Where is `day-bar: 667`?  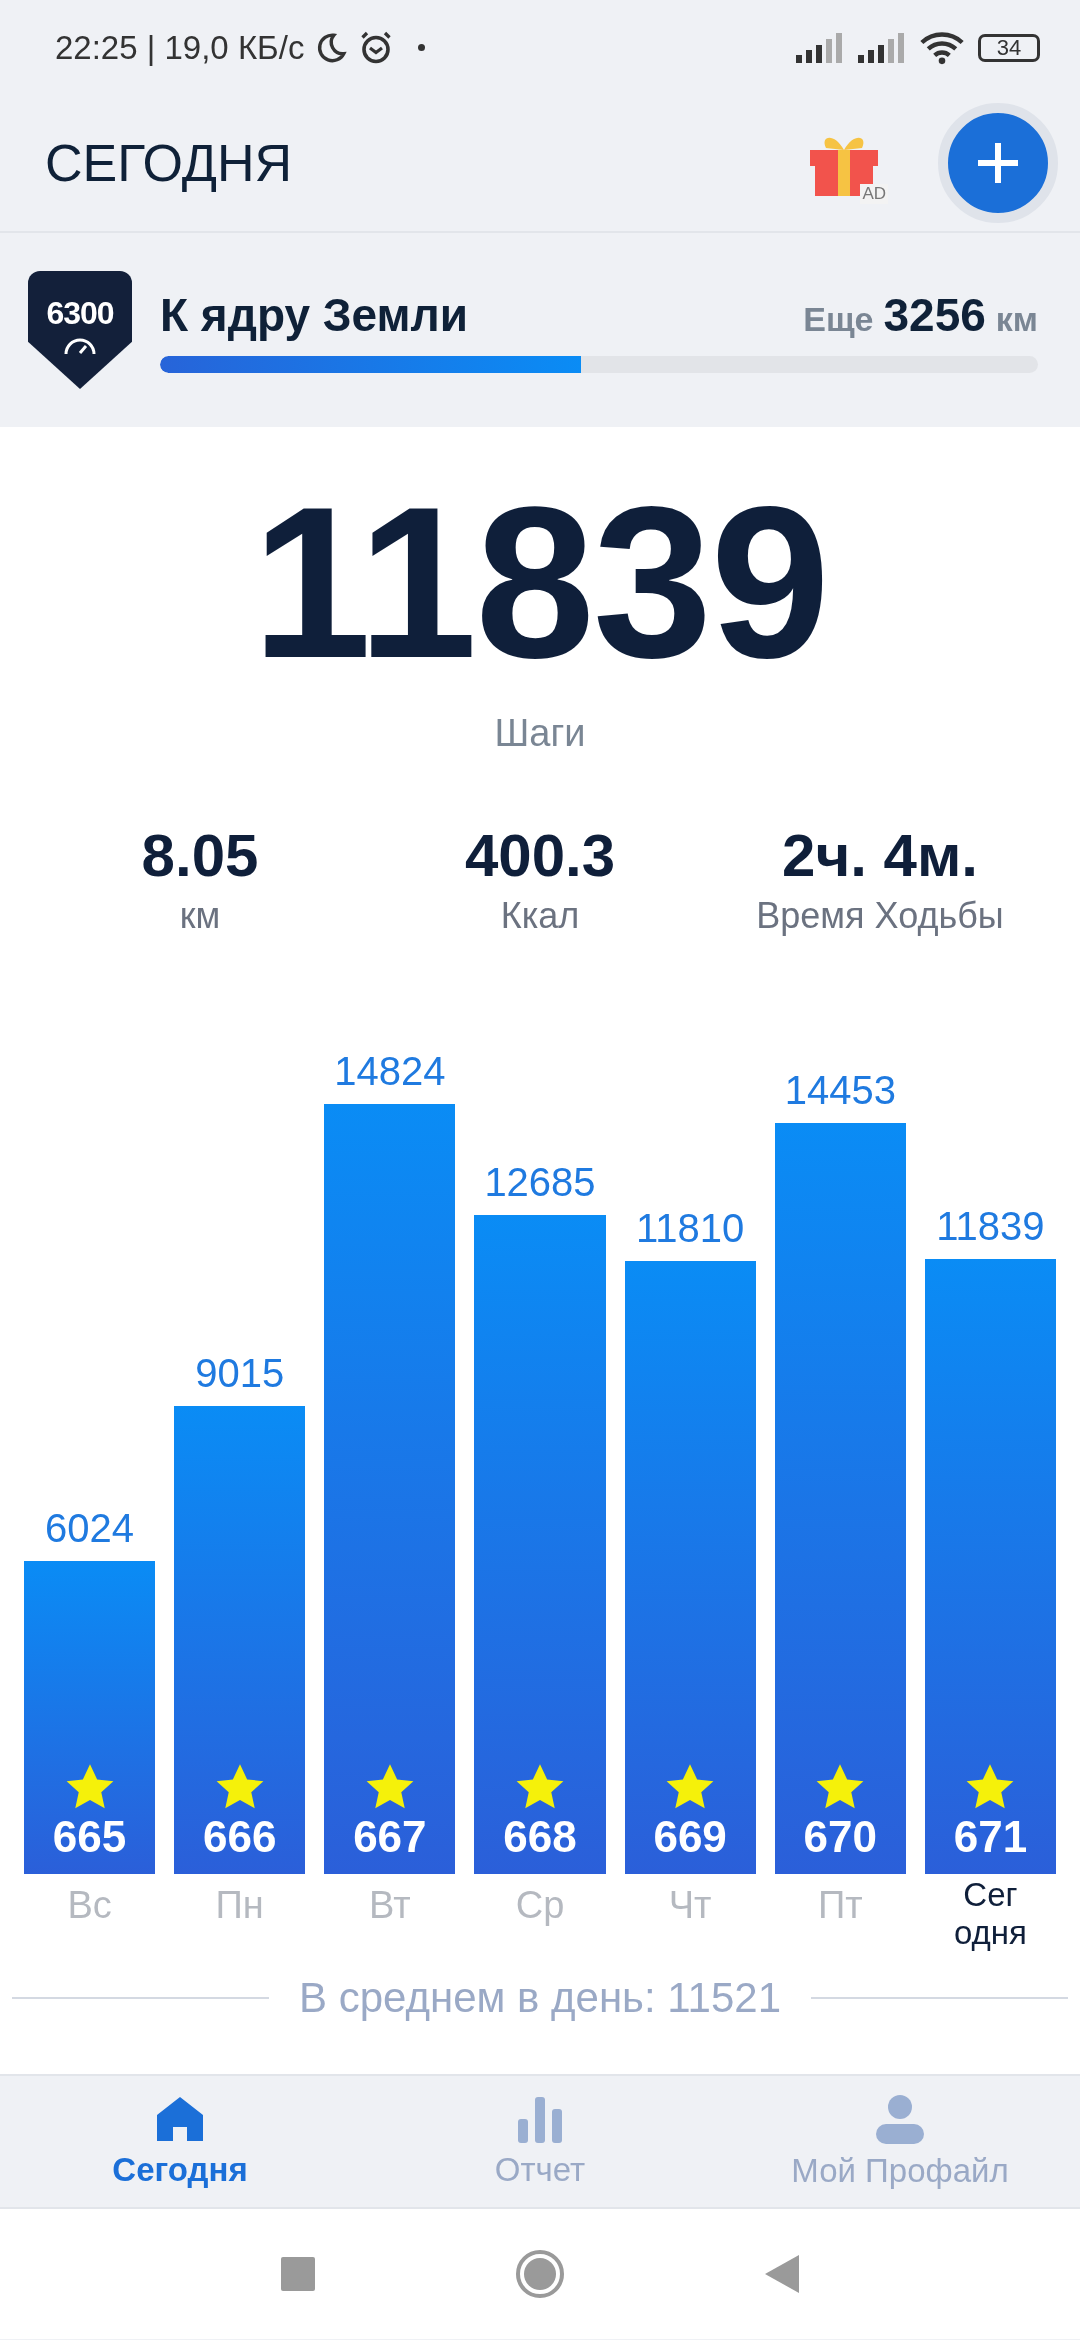
day-bar: 667 is located at coordinates (390, 1489).